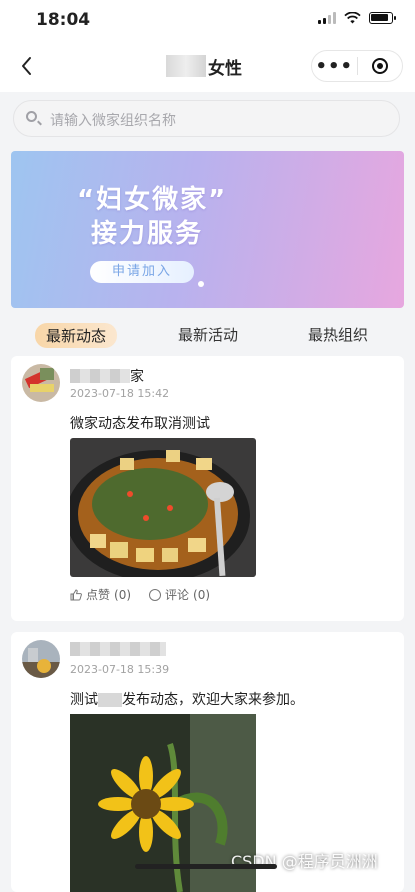  Describe the element at coordinates (206, 118) in the screenshot. I see `search-input: 请输入微家组织名称` at that location.